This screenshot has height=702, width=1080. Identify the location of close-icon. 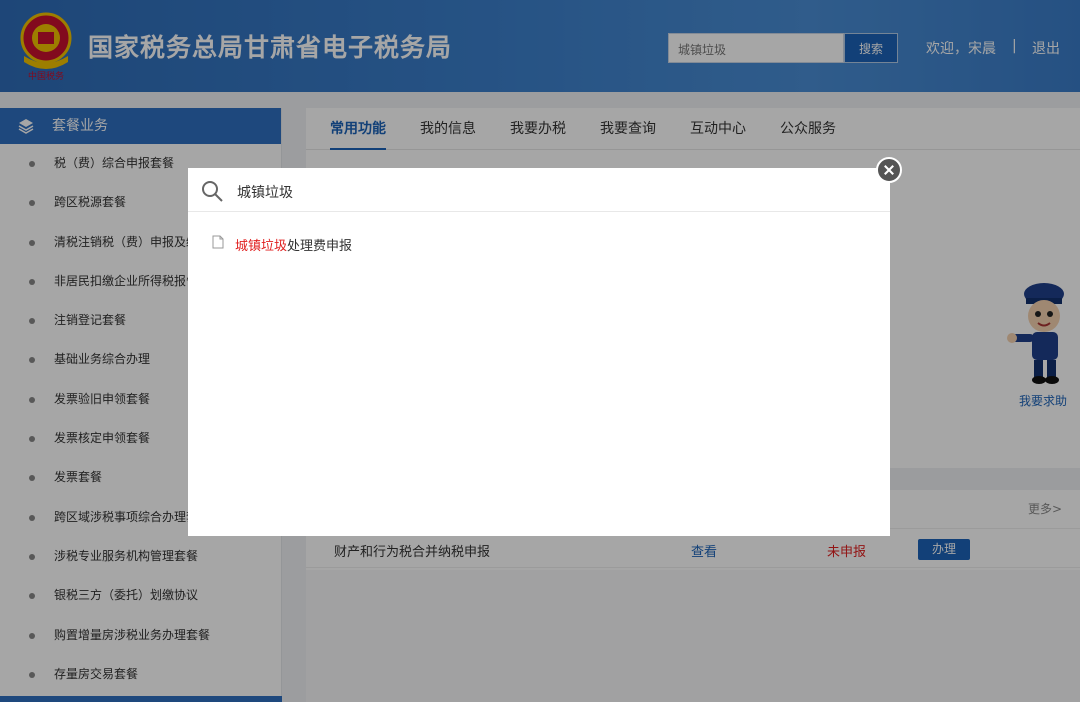
(889, 170).